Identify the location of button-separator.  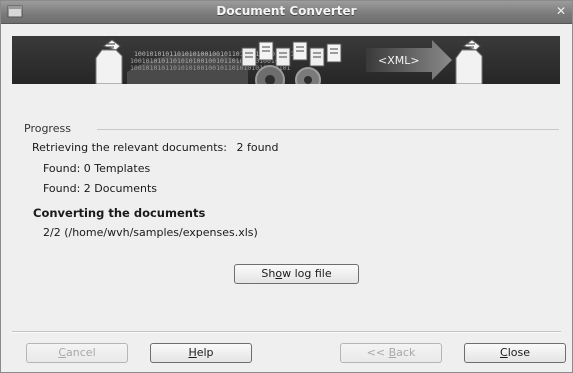
(286, 332).